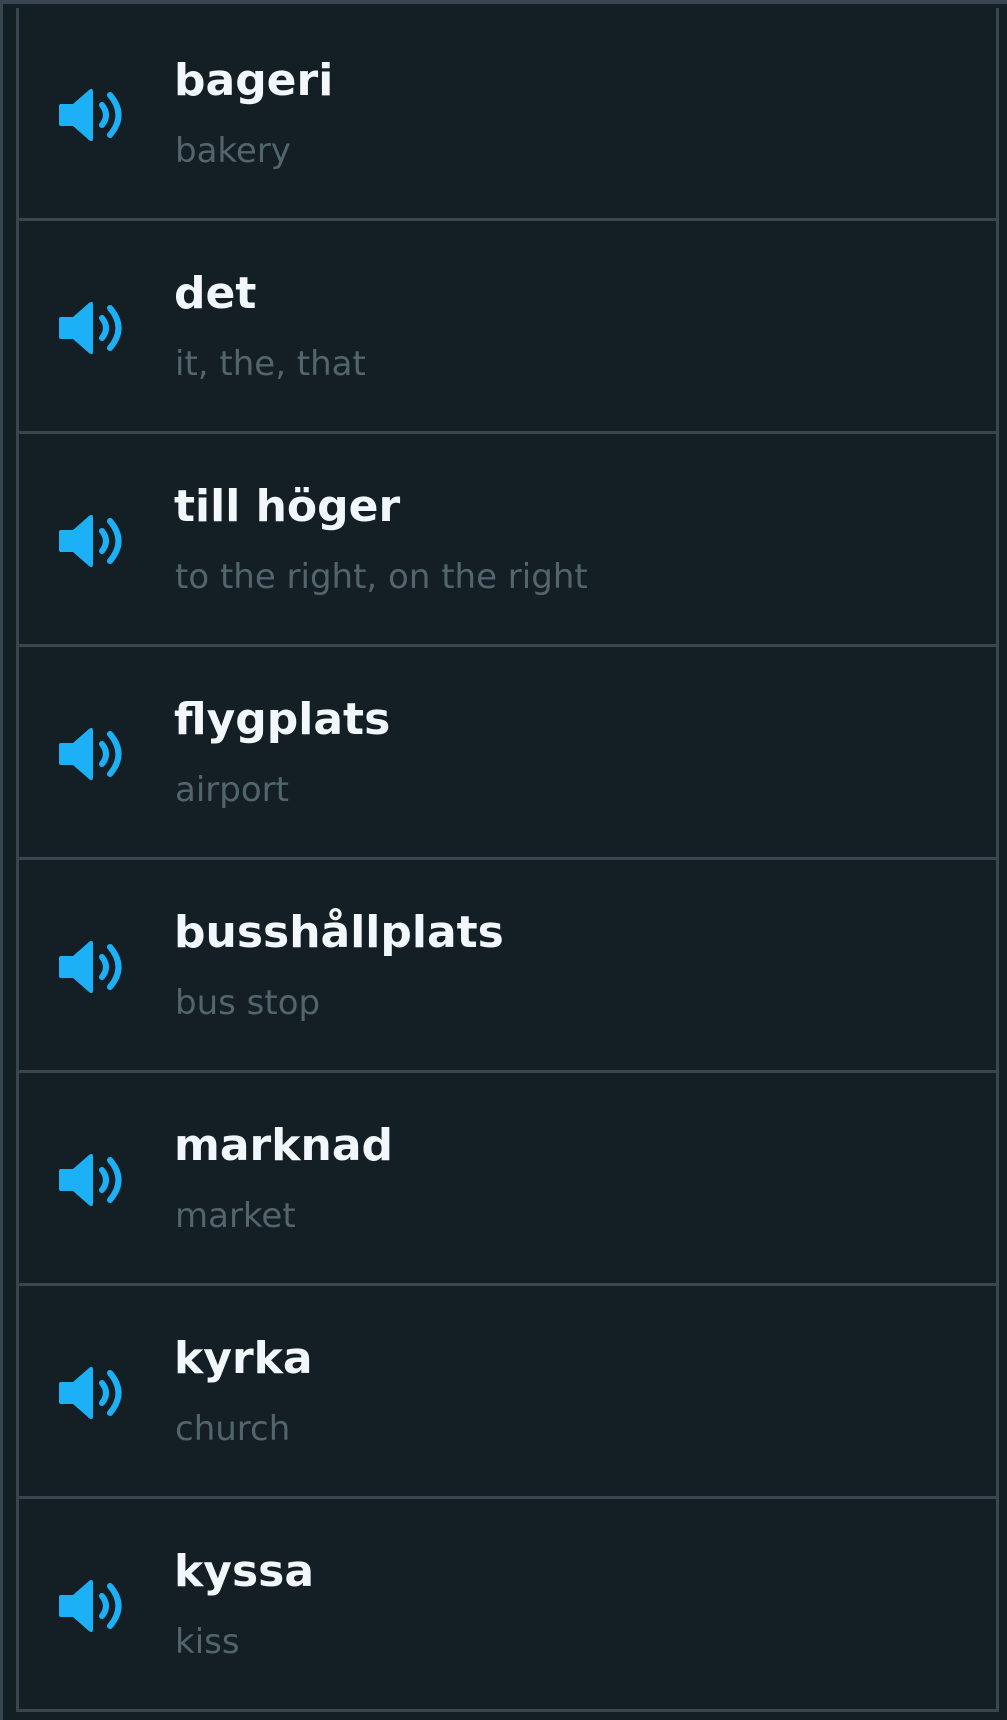  Describe the element at coordinates (243, 1358) in the screenshot. I see `word-text: kyrka` at that location.